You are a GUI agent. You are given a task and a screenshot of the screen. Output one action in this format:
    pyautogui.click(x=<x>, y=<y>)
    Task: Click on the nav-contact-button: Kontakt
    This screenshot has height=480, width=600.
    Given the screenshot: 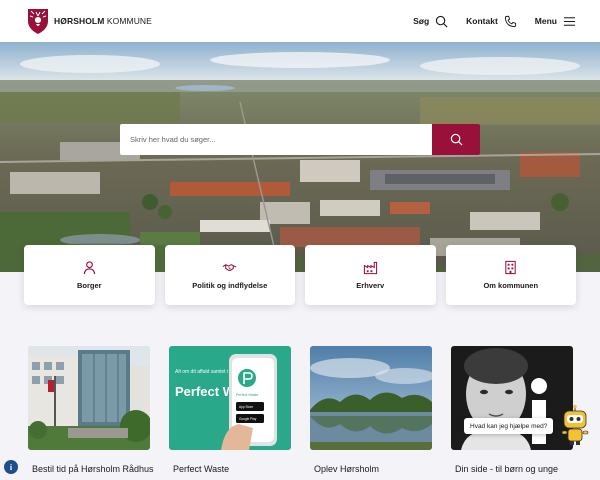 What is the action you would take?
    pyautogui.click(x=491, y=21)
    